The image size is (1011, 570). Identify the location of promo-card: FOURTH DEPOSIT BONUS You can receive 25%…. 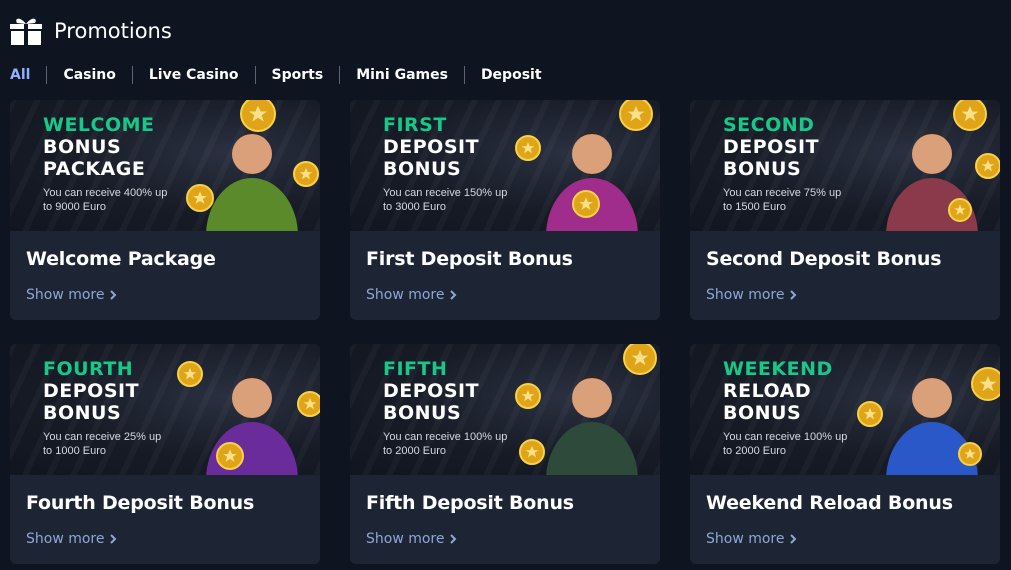
(165, 454).